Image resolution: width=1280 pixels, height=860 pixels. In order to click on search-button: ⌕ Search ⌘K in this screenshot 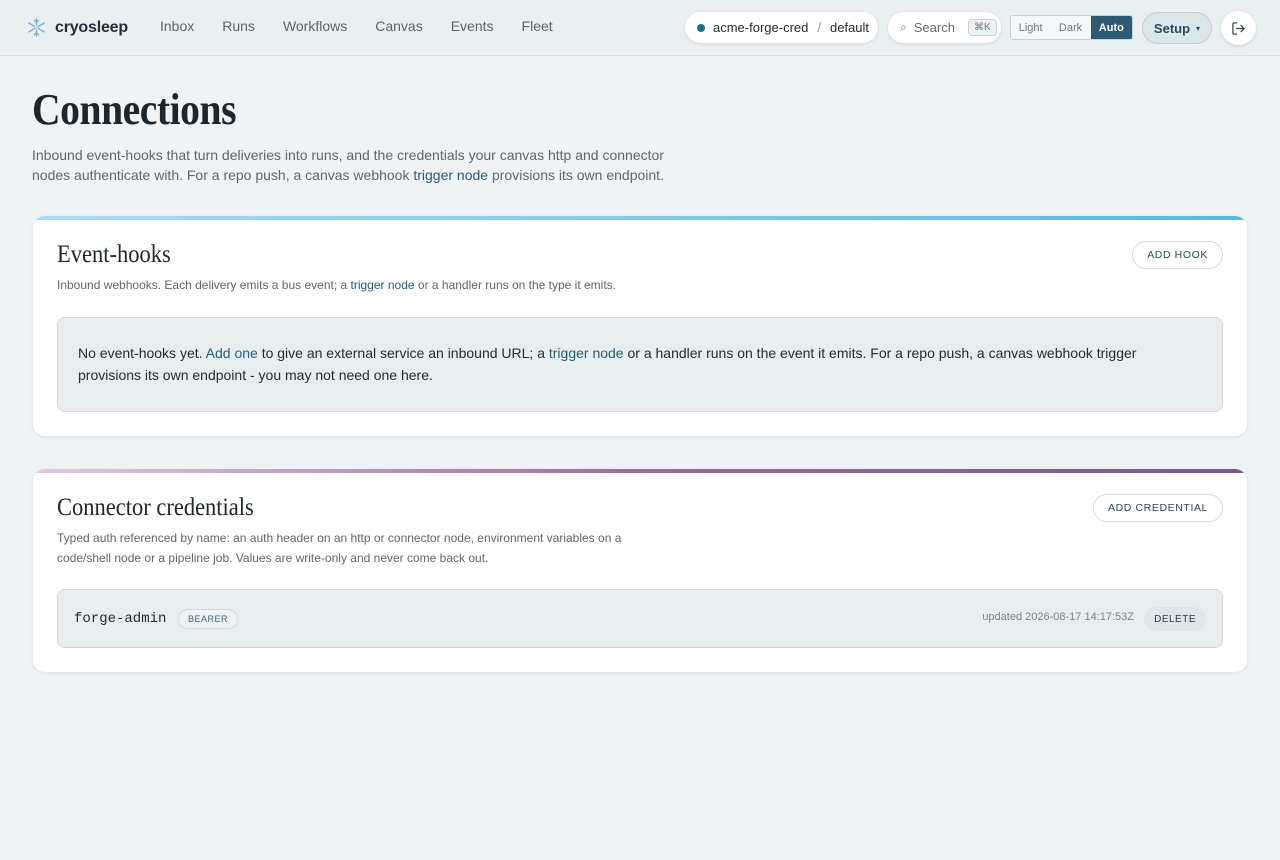, I will do `click(944, 27)`.